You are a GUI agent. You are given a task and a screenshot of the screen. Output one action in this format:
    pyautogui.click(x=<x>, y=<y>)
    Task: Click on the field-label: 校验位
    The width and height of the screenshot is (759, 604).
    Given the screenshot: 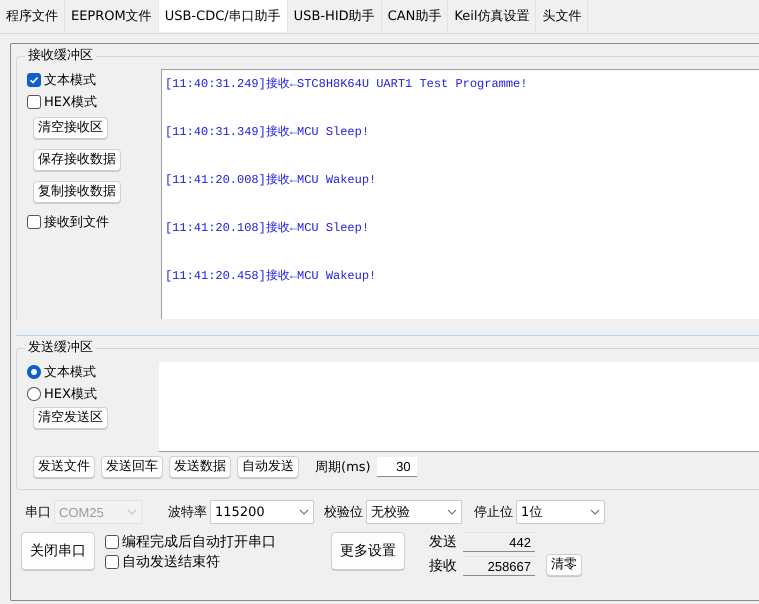 What is the action you would take?
    pyautogui.click(x=343, y=512)
    